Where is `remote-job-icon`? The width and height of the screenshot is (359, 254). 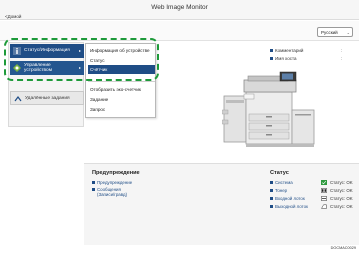
remote-job-icon is located at coordinates (18, 99).